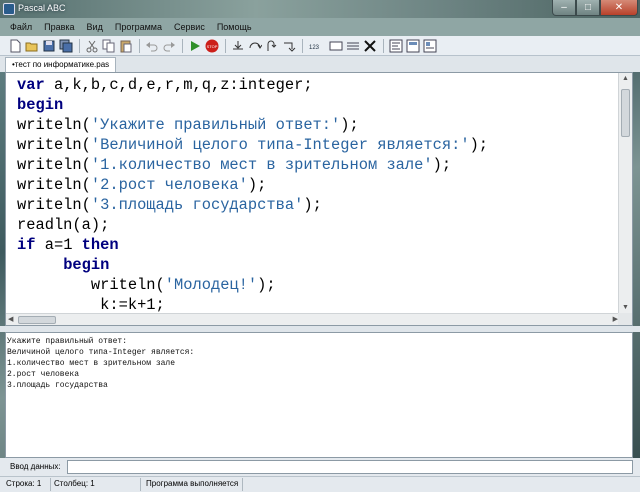 The image size is (640, 492). What do you see at coordinates (101, 352) in the screenshot?
I see `output-line: Величиной целого типа-Integer является:` at bounding box center [101, 352].